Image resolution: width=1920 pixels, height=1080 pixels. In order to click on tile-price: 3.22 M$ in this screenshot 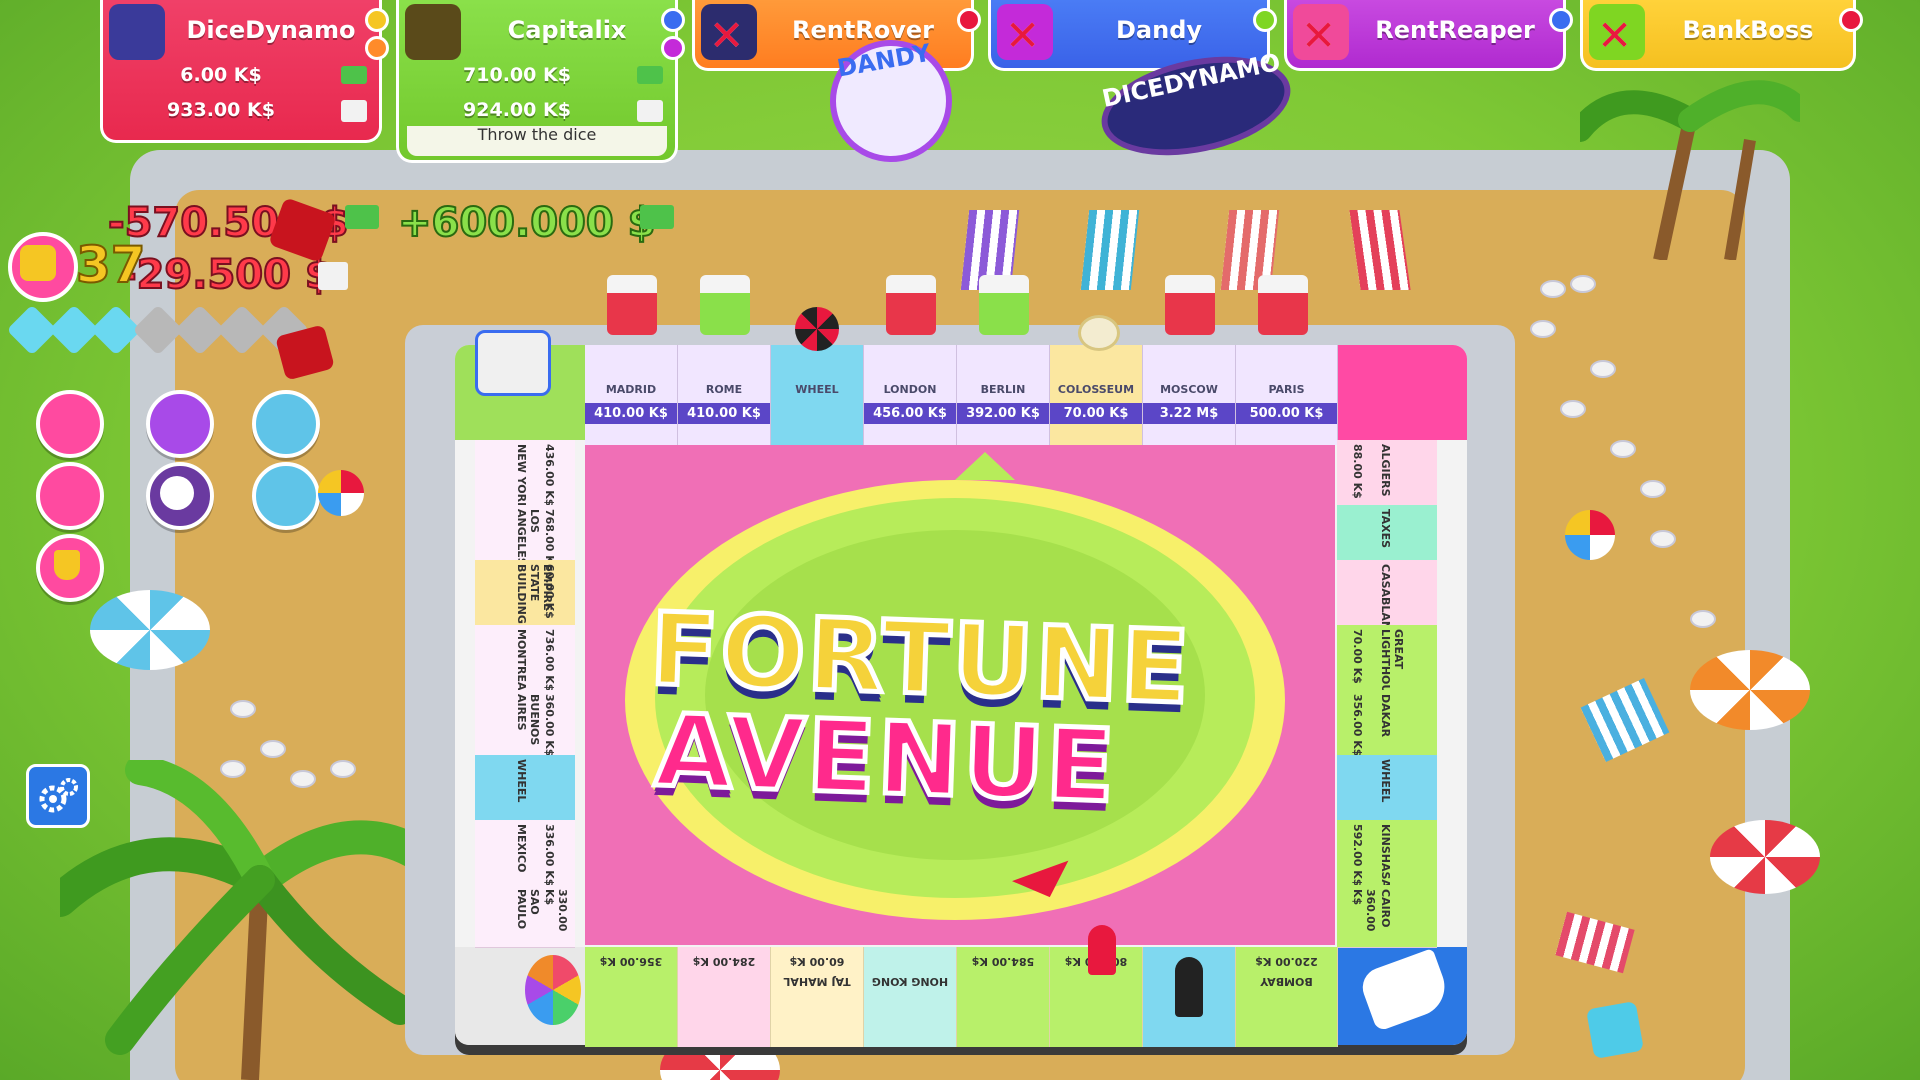, I will do `click(1189, 413)`.